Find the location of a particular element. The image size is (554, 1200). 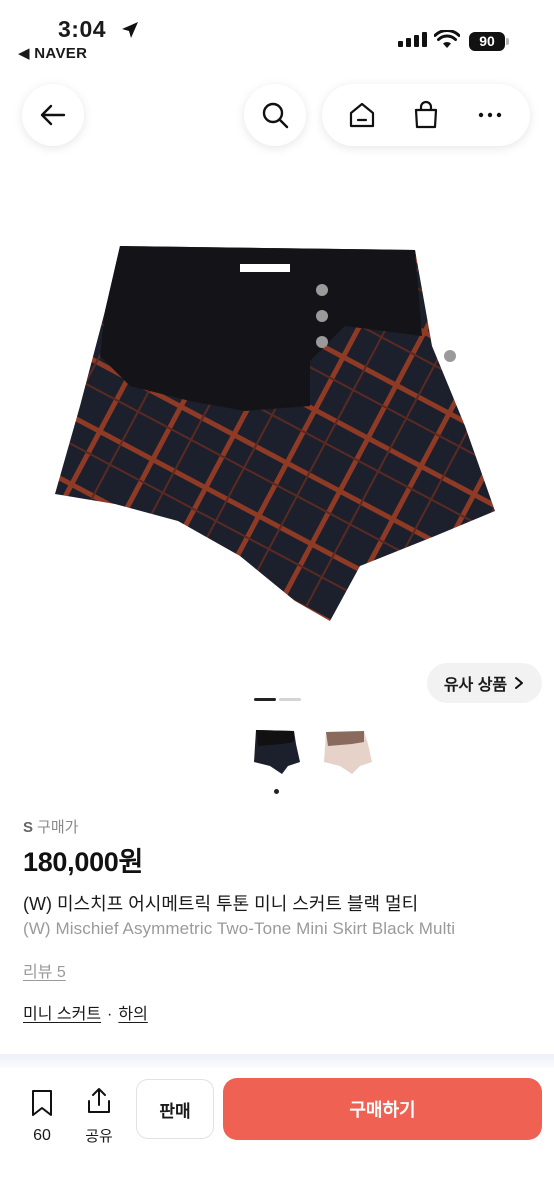

thumbnail-beige is located at coordinates (348, 750).